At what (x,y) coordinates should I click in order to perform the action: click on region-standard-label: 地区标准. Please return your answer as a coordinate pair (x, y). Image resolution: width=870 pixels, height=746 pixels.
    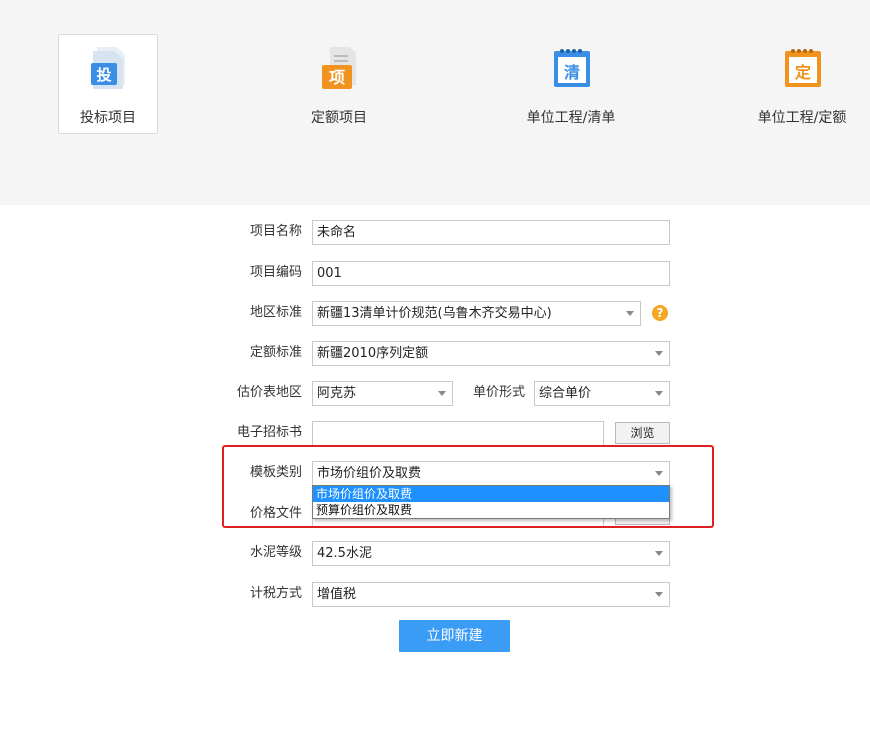
    Looking at the image, I should click on (275, 312).